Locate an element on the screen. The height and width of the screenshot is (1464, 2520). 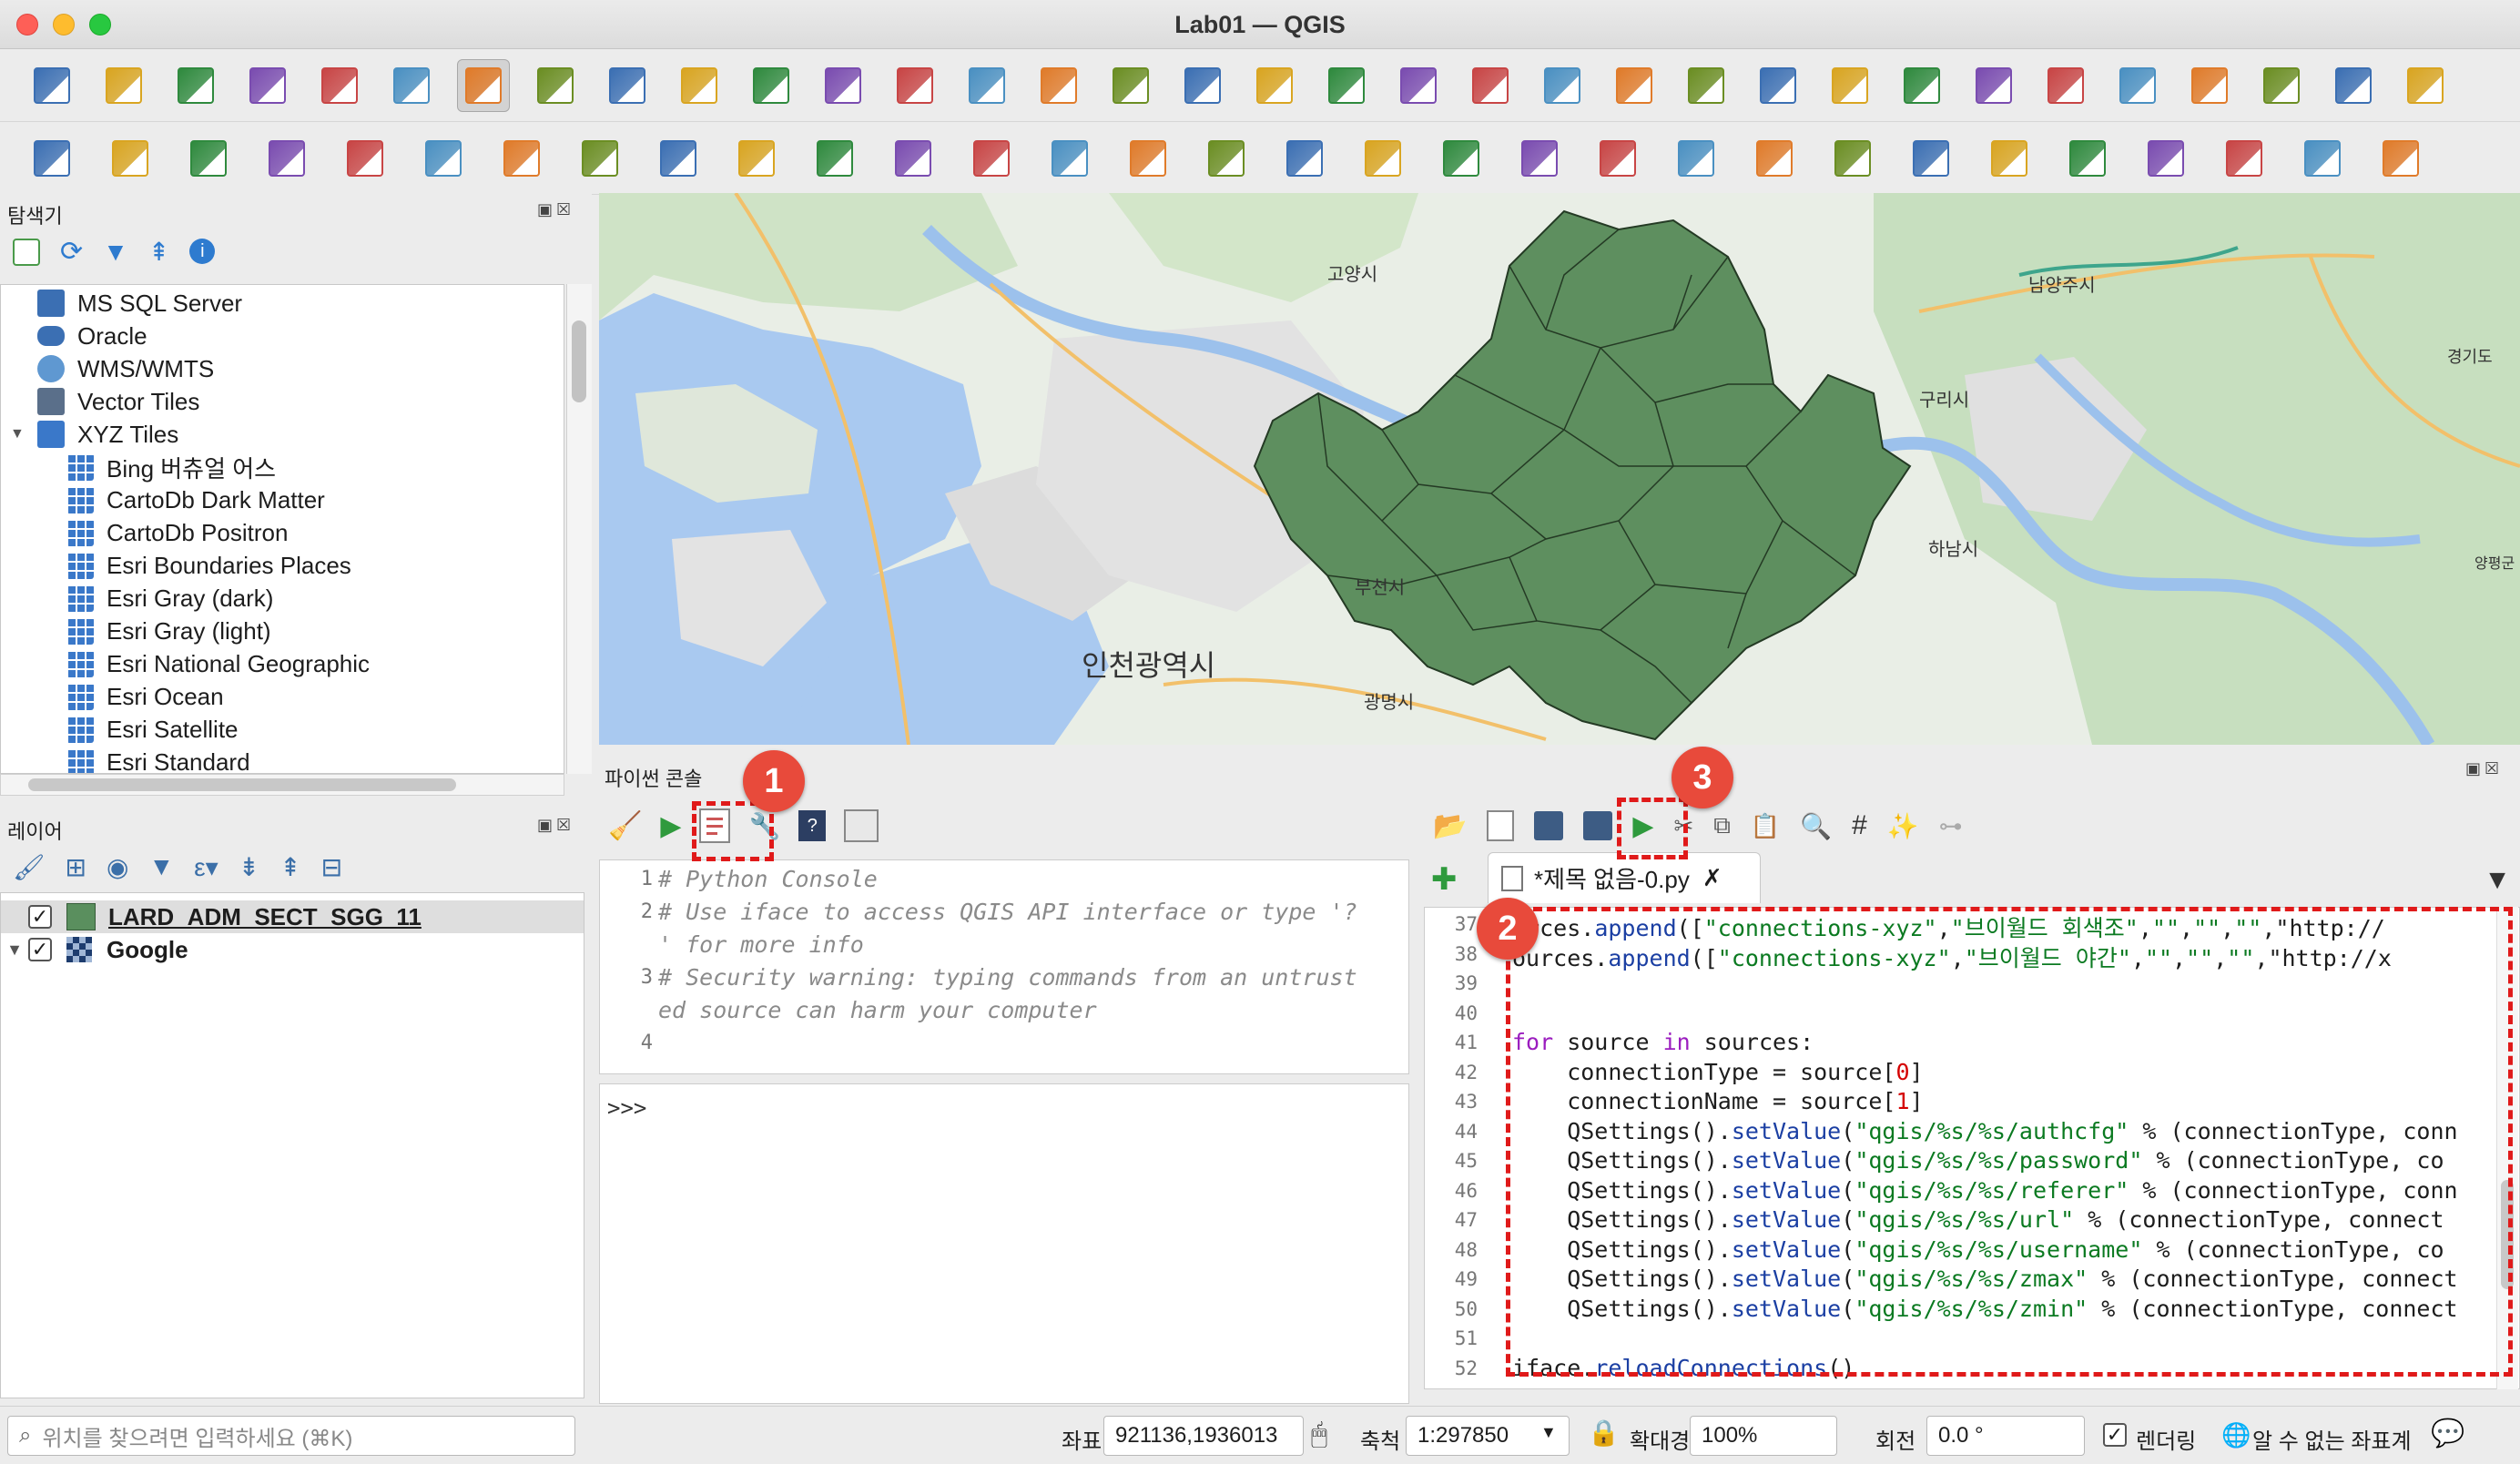
browser-hscrollbar is located at coordinates (282, 785).